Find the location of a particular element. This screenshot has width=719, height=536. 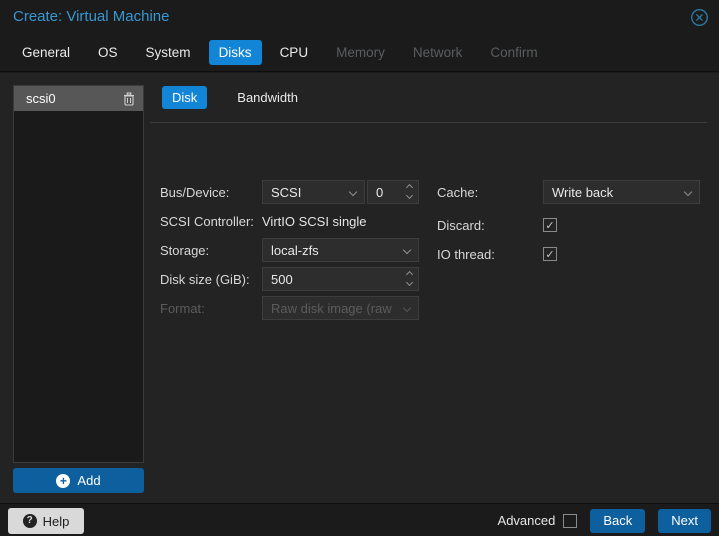

tab-disk: Disk is located at coordinates (185, 97).